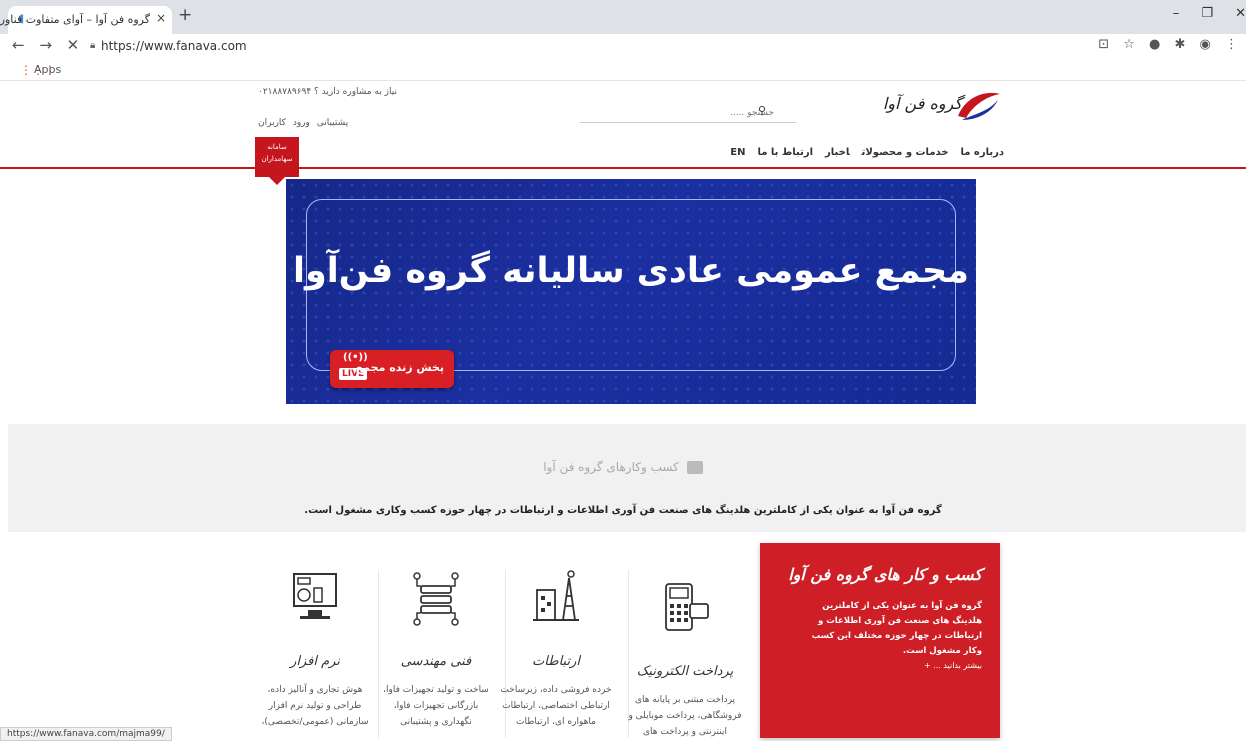 This screenshot has width=1246, height=741. Describe the element at coordinates (694, 467) in the screenshot. I see `briefcase-icon` at that location.